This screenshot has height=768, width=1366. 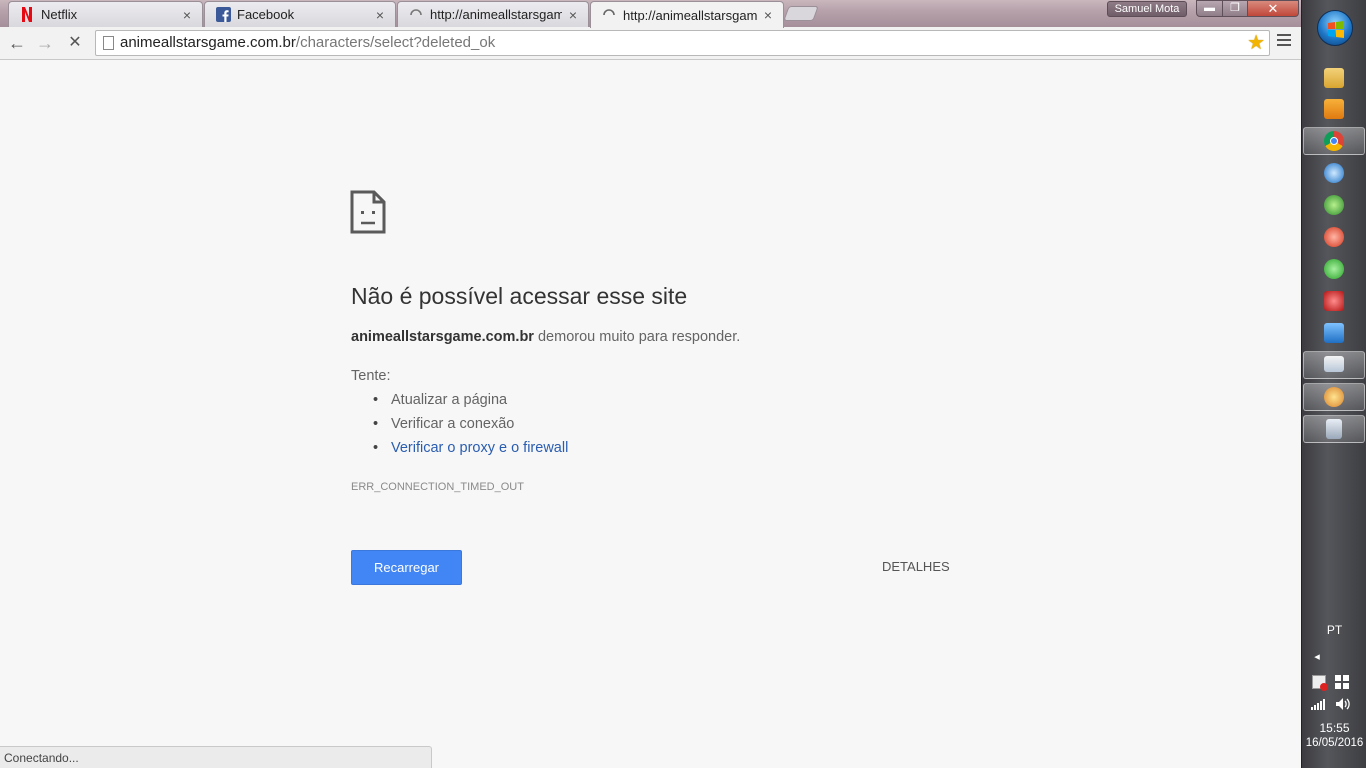 I want to click on details-button: DETALHES, so click(x=916, y=566).